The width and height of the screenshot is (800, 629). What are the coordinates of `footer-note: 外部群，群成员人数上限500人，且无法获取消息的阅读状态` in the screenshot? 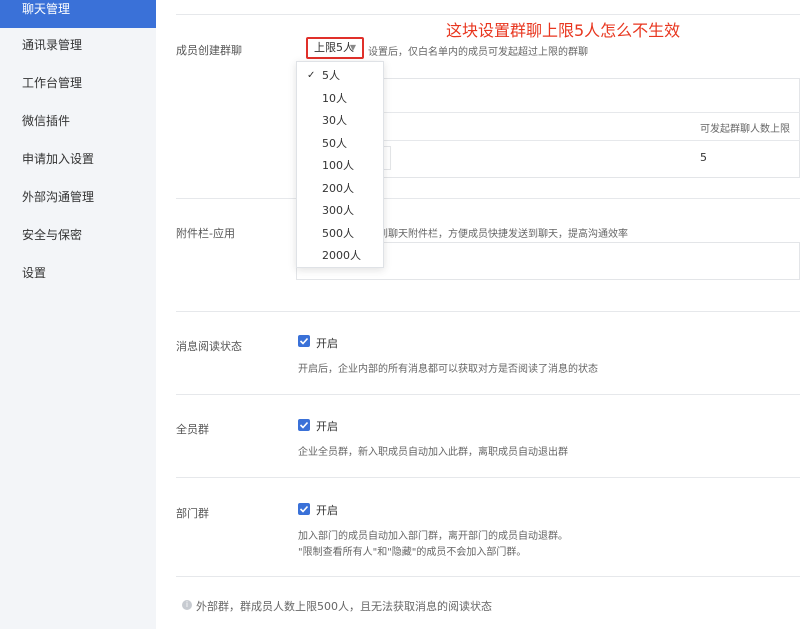 It's located at (344, 606).